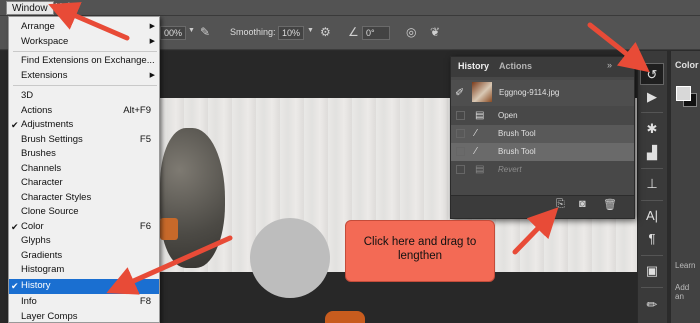 The height and width of the screenshot is (323, 700). Describe the element at coordinates (65, 8) in the screenshot. I see `menu-help: Help` at that location.